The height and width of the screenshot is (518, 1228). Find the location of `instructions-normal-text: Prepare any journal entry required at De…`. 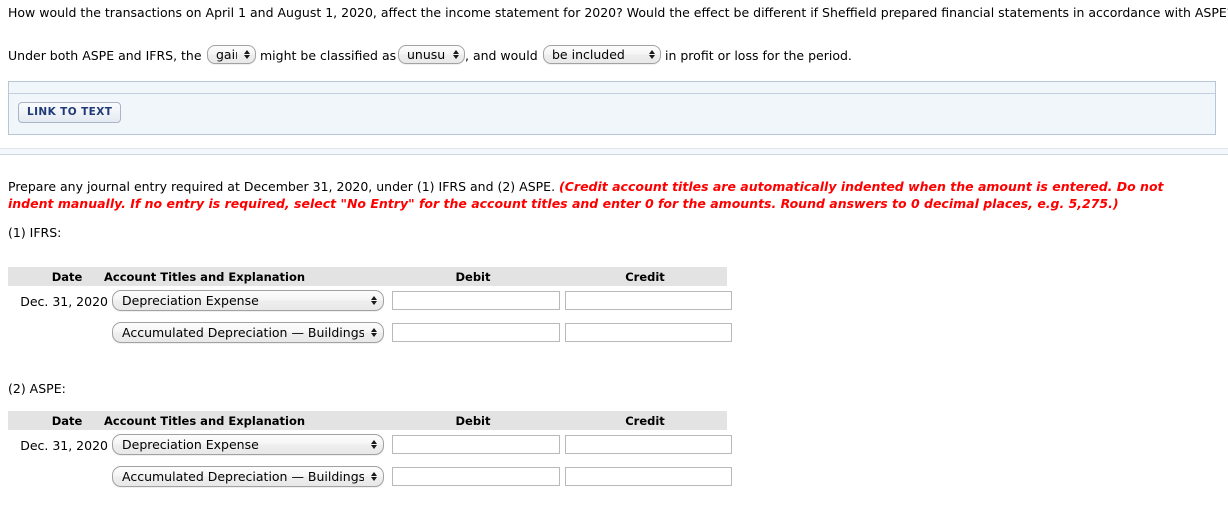

instructions-normal-text: Prepare any journal entry required at De… is located at coordinates (284, 186).